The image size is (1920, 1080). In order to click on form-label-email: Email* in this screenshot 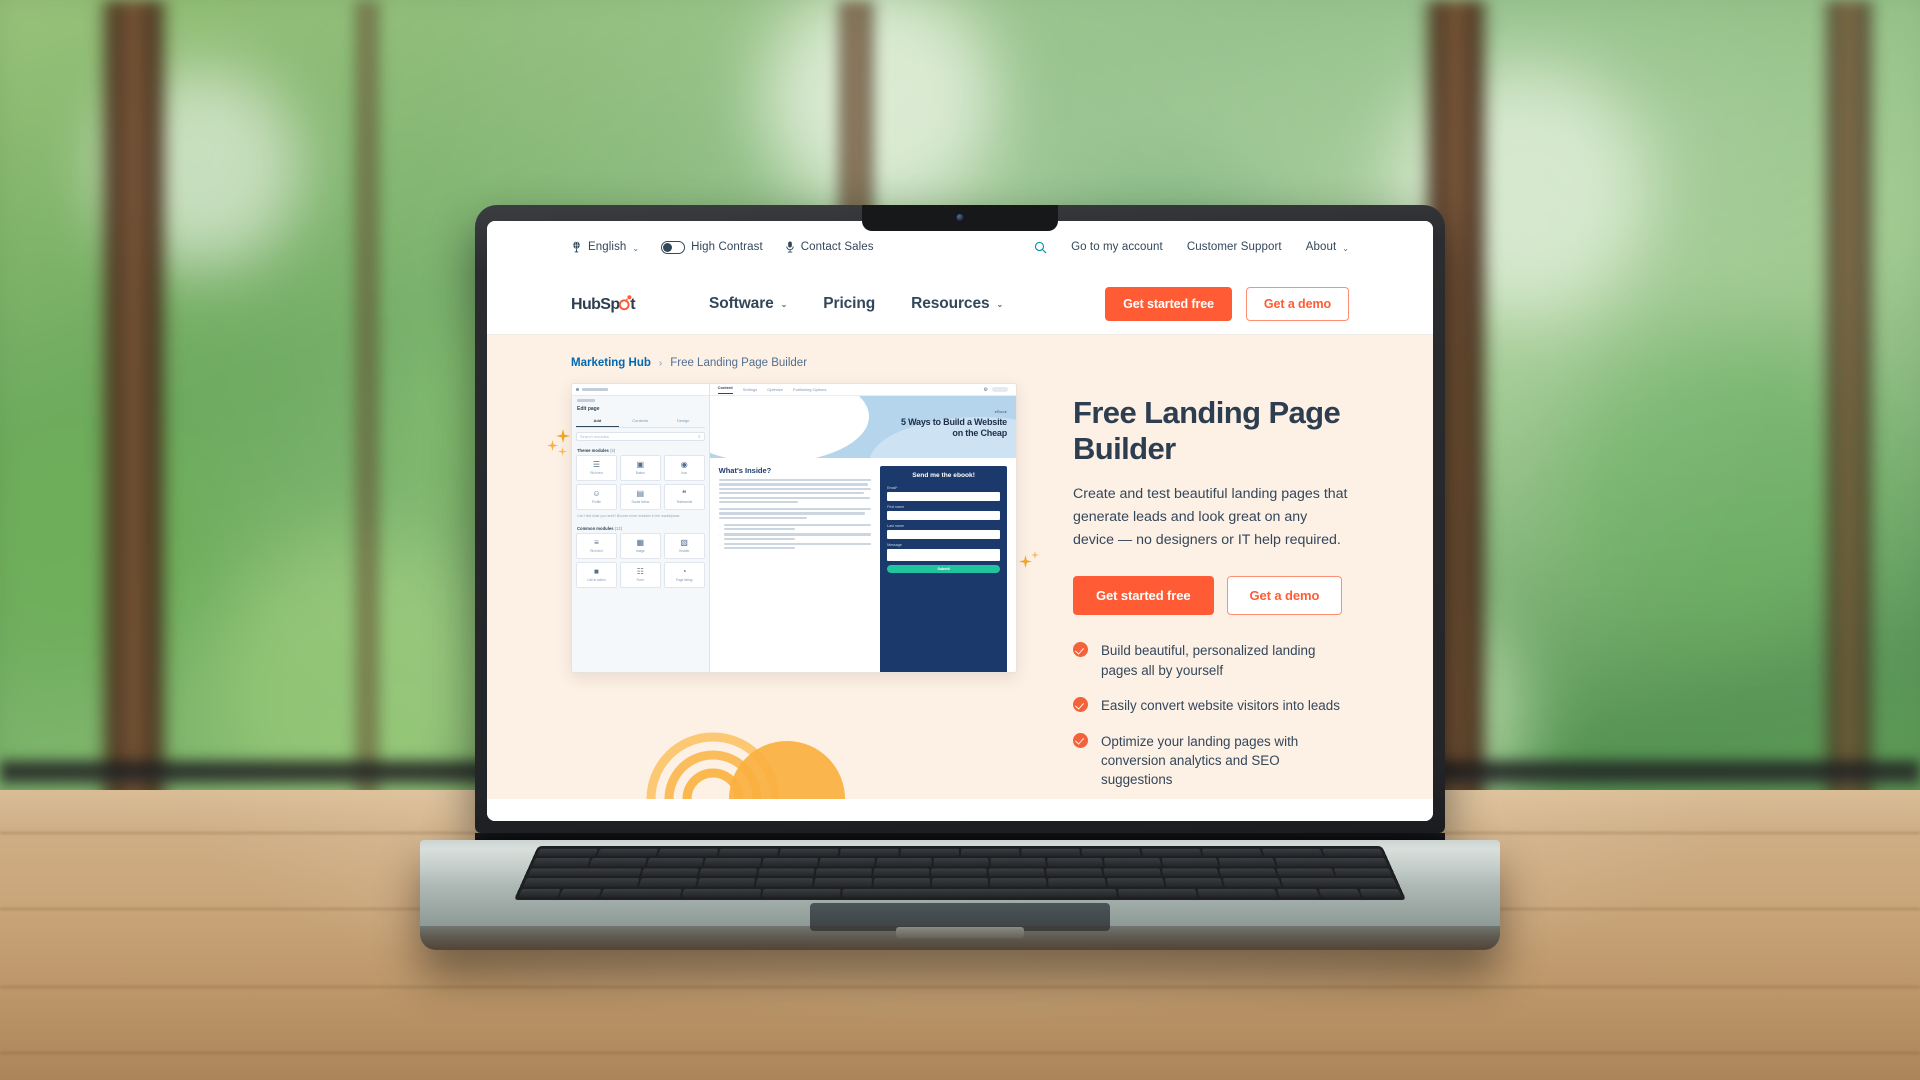, I will do `click(892, 488)`.